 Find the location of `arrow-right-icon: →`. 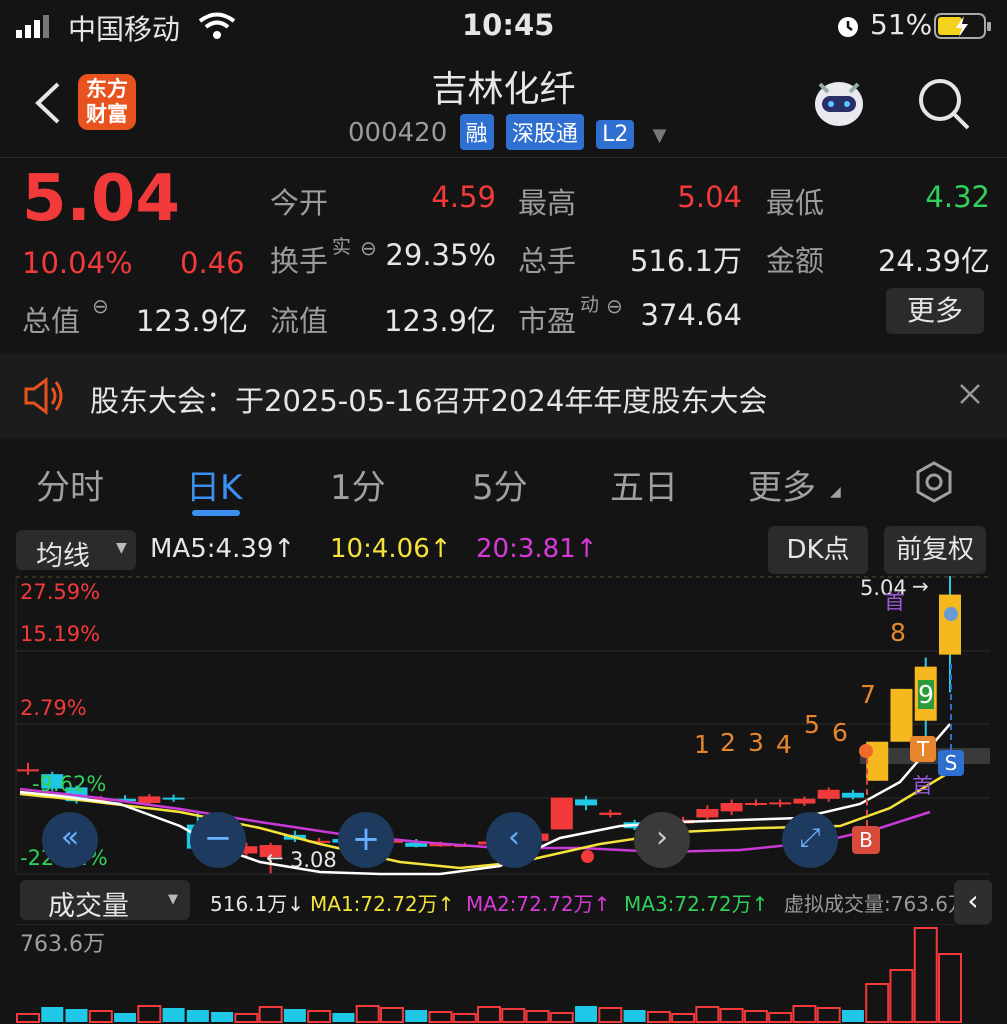

arrow-right-icon: → is located at coordinates (920, 586).